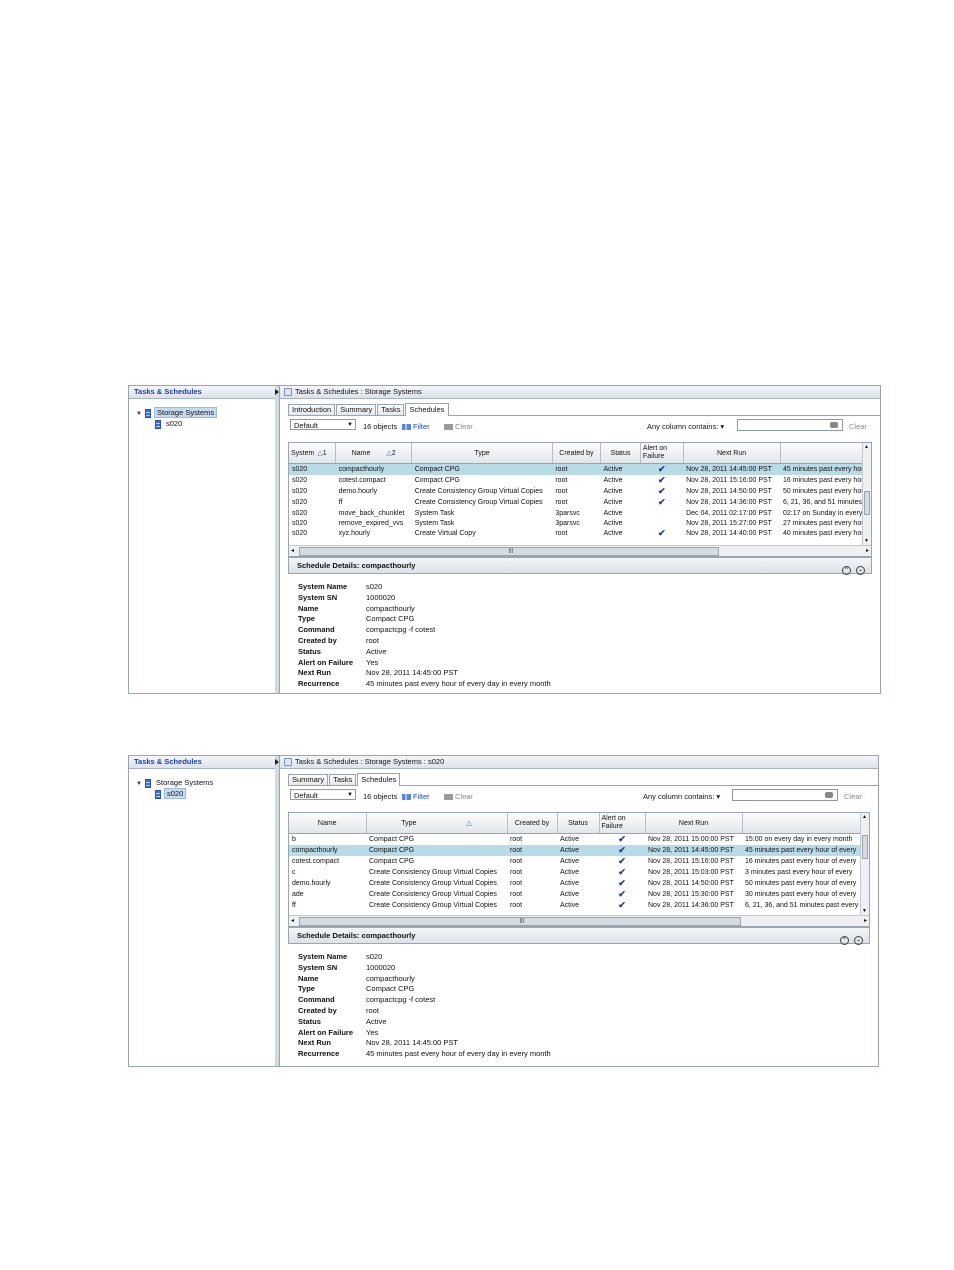 The image size is (954, 1270). What do you see at coordinates (801, 894) in the screenshot?
I see `cell-recurrence: 30 minutes past every hour of every` at bounding box center [801, 894].